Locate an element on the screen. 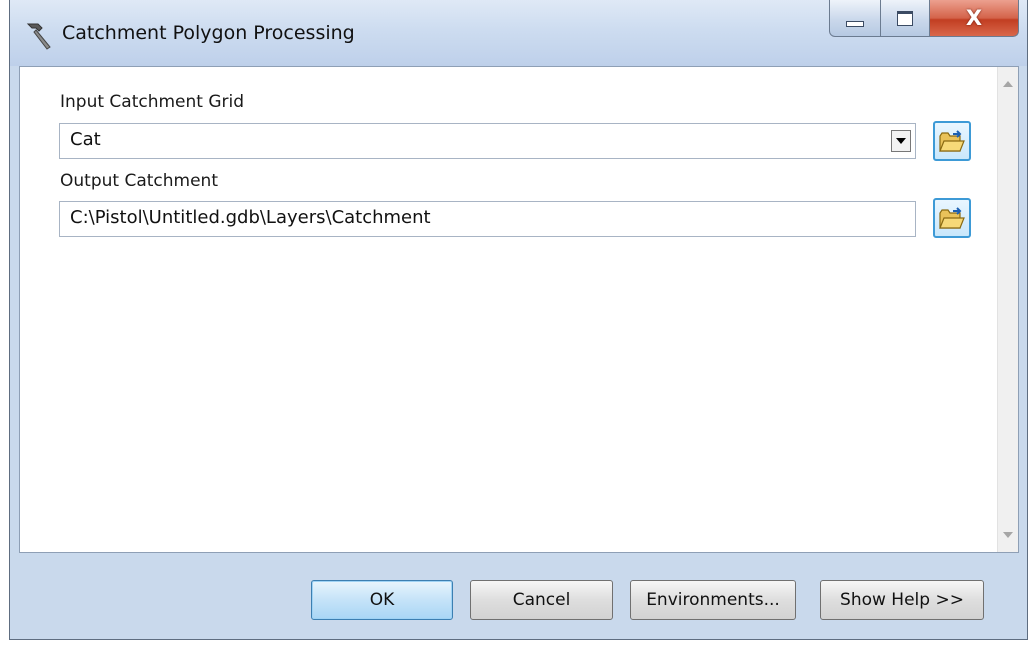 This screenshot has height=645, width=1035. show-help-button: Show Help >> is located at coordinates (902, 600).